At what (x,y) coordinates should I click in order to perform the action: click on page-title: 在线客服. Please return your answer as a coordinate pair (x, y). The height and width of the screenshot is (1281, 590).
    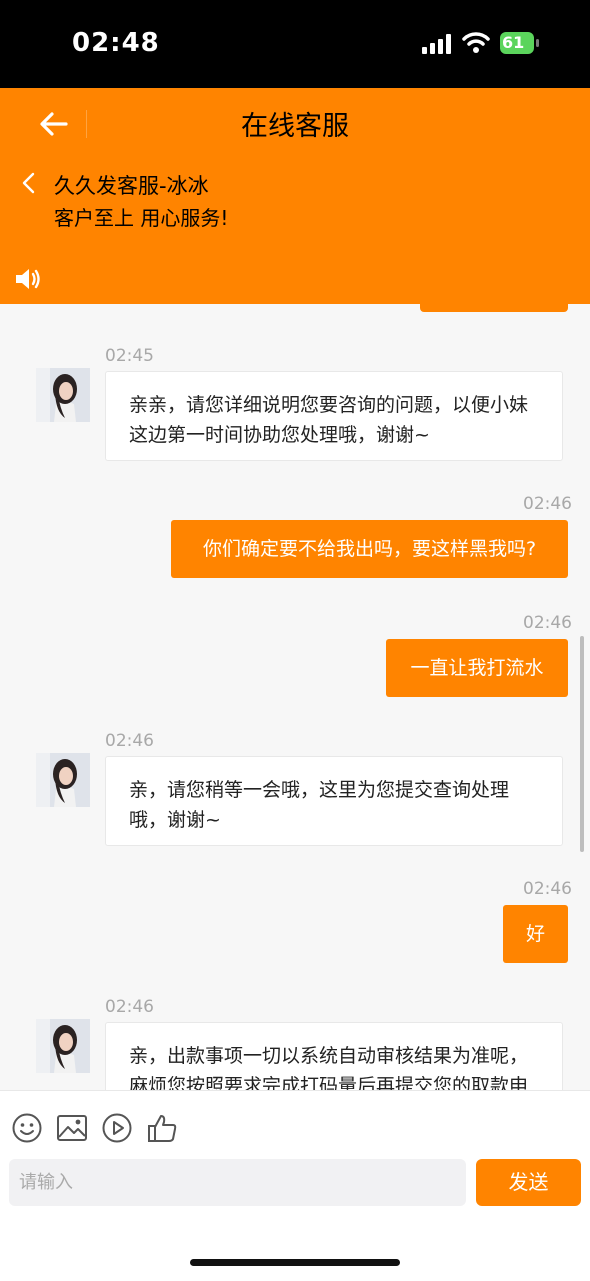
    Looking at the image, I should click on (295, 126).